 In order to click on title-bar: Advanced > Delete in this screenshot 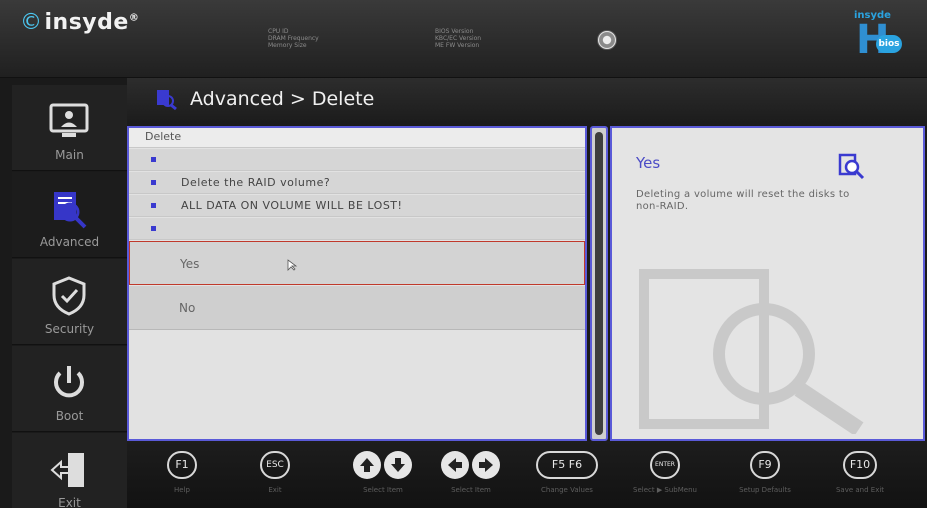, I will do `click(527, 102)`.